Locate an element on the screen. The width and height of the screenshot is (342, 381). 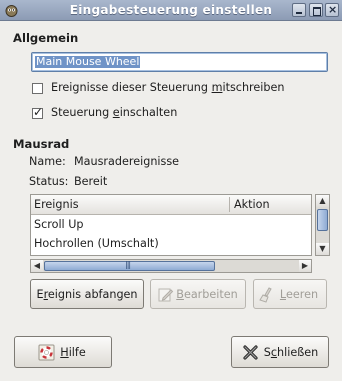
horizontal-scroll-thumb: ||| is located at coordinates (129, 265).